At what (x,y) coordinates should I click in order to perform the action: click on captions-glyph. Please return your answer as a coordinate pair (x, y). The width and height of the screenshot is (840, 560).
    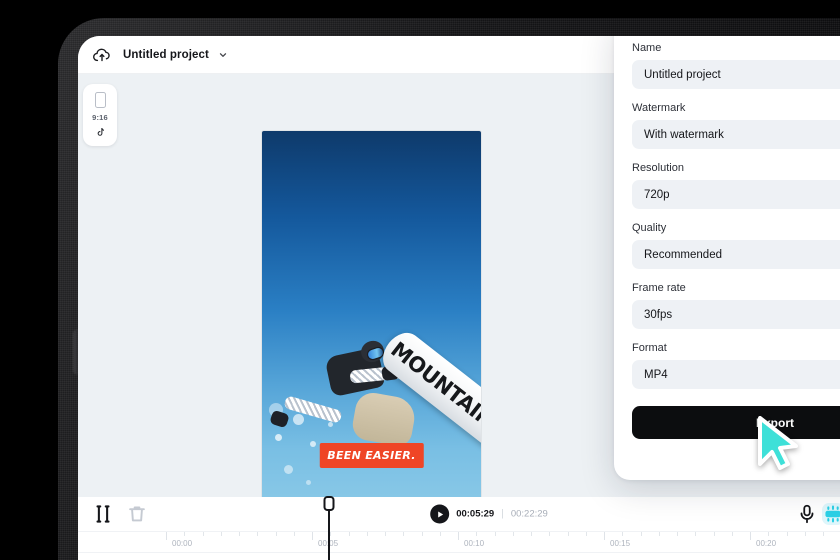
    Looking at the image, I should click on (832, 514).